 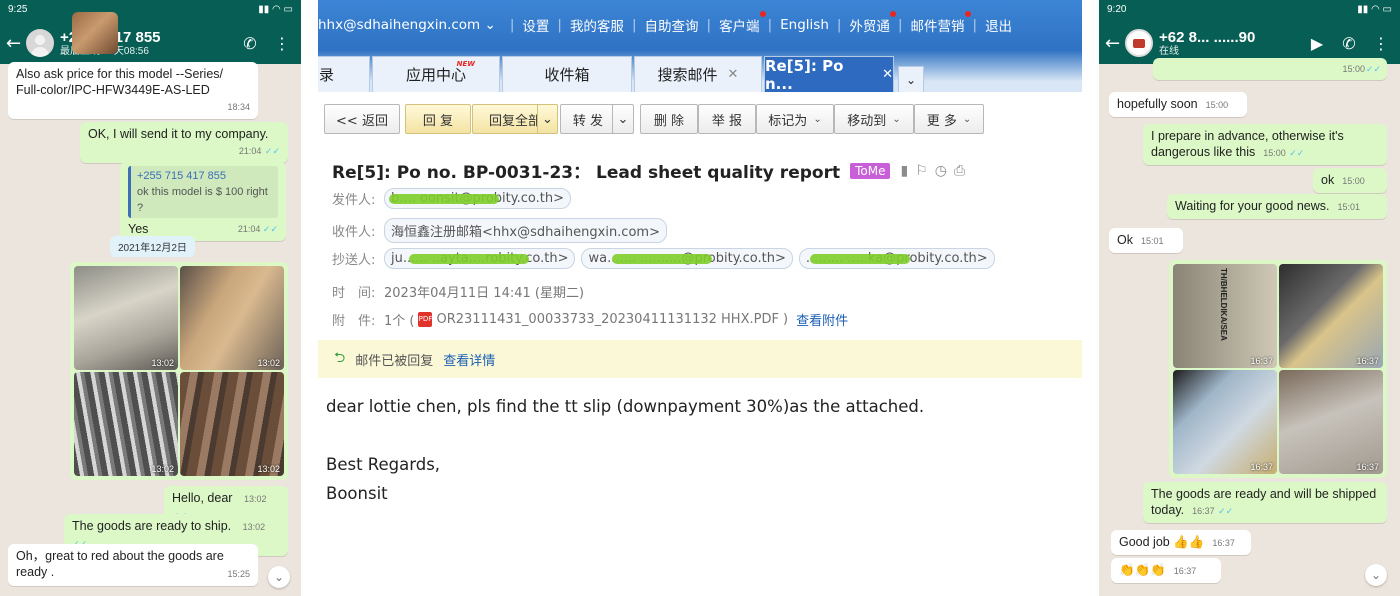 I want to click on video-call-icon: ▶, so click(x=1317, y=43).